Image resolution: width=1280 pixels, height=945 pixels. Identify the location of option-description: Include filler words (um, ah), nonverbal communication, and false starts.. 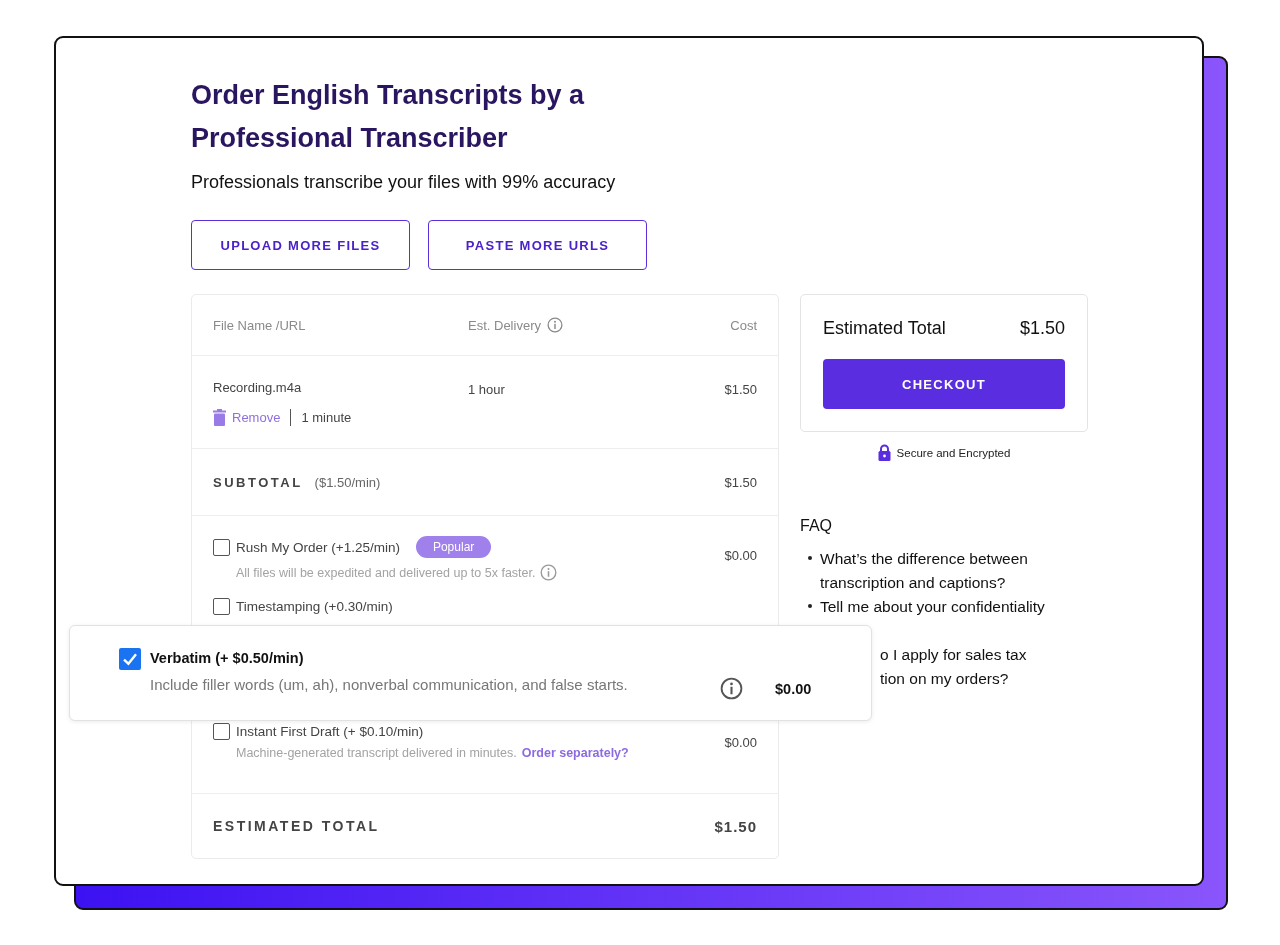
(389, 684).